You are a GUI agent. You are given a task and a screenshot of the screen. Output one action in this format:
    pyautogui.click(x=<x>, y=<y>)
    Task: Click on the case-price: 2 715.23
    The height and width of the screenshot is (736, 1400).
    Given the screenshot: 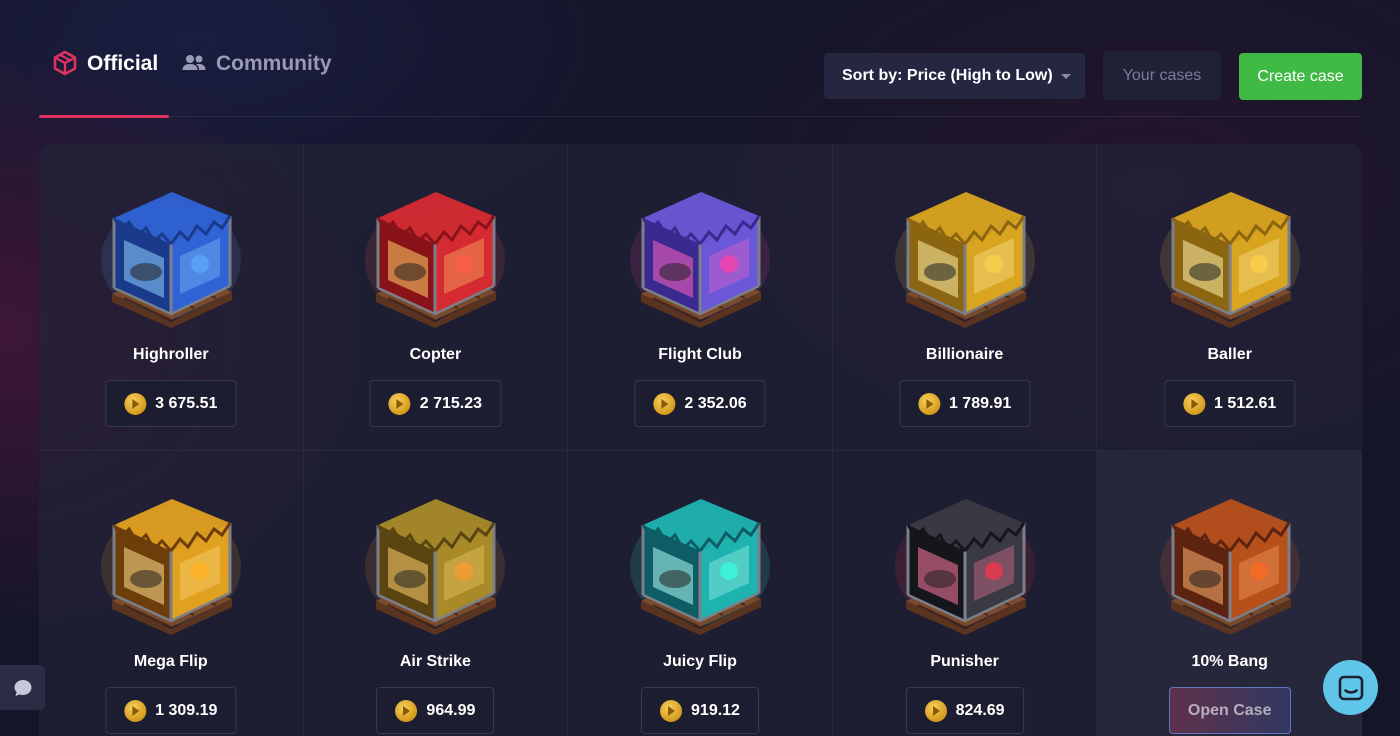 What is the action you would take?
    pyautogui.click(x=435, y=403)
    